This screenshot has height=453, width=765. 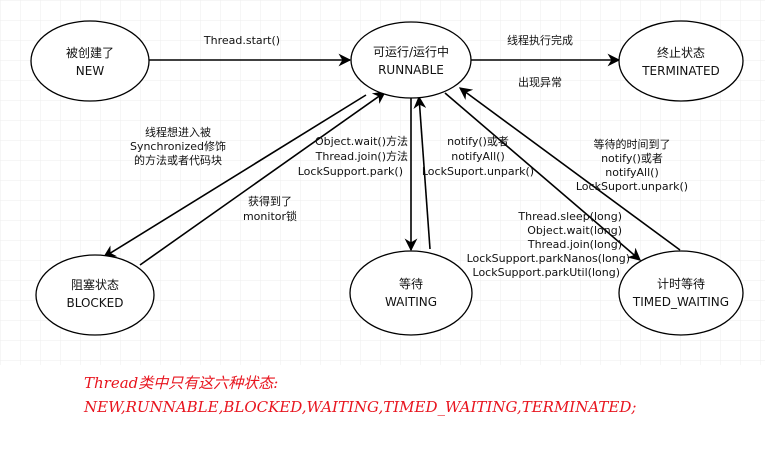 I want to click on state-waiting: 等待 WAITING, so click(x=411, y=293).